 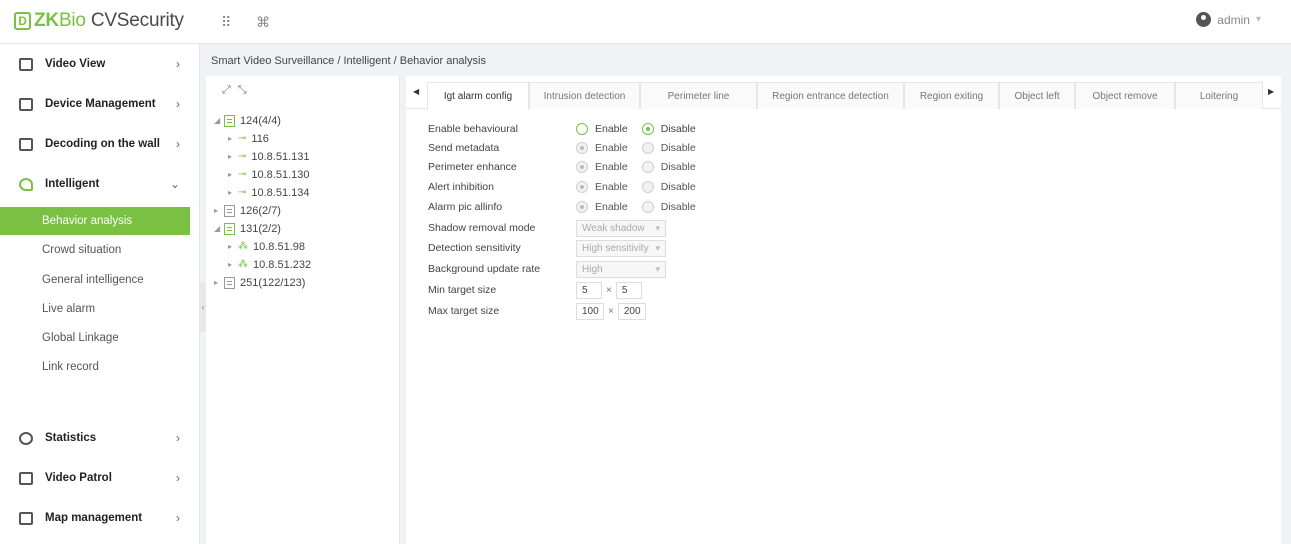 I want to click on sidebar-item-video-patrol: Video Patrol ›, so click(x=100, y=478).